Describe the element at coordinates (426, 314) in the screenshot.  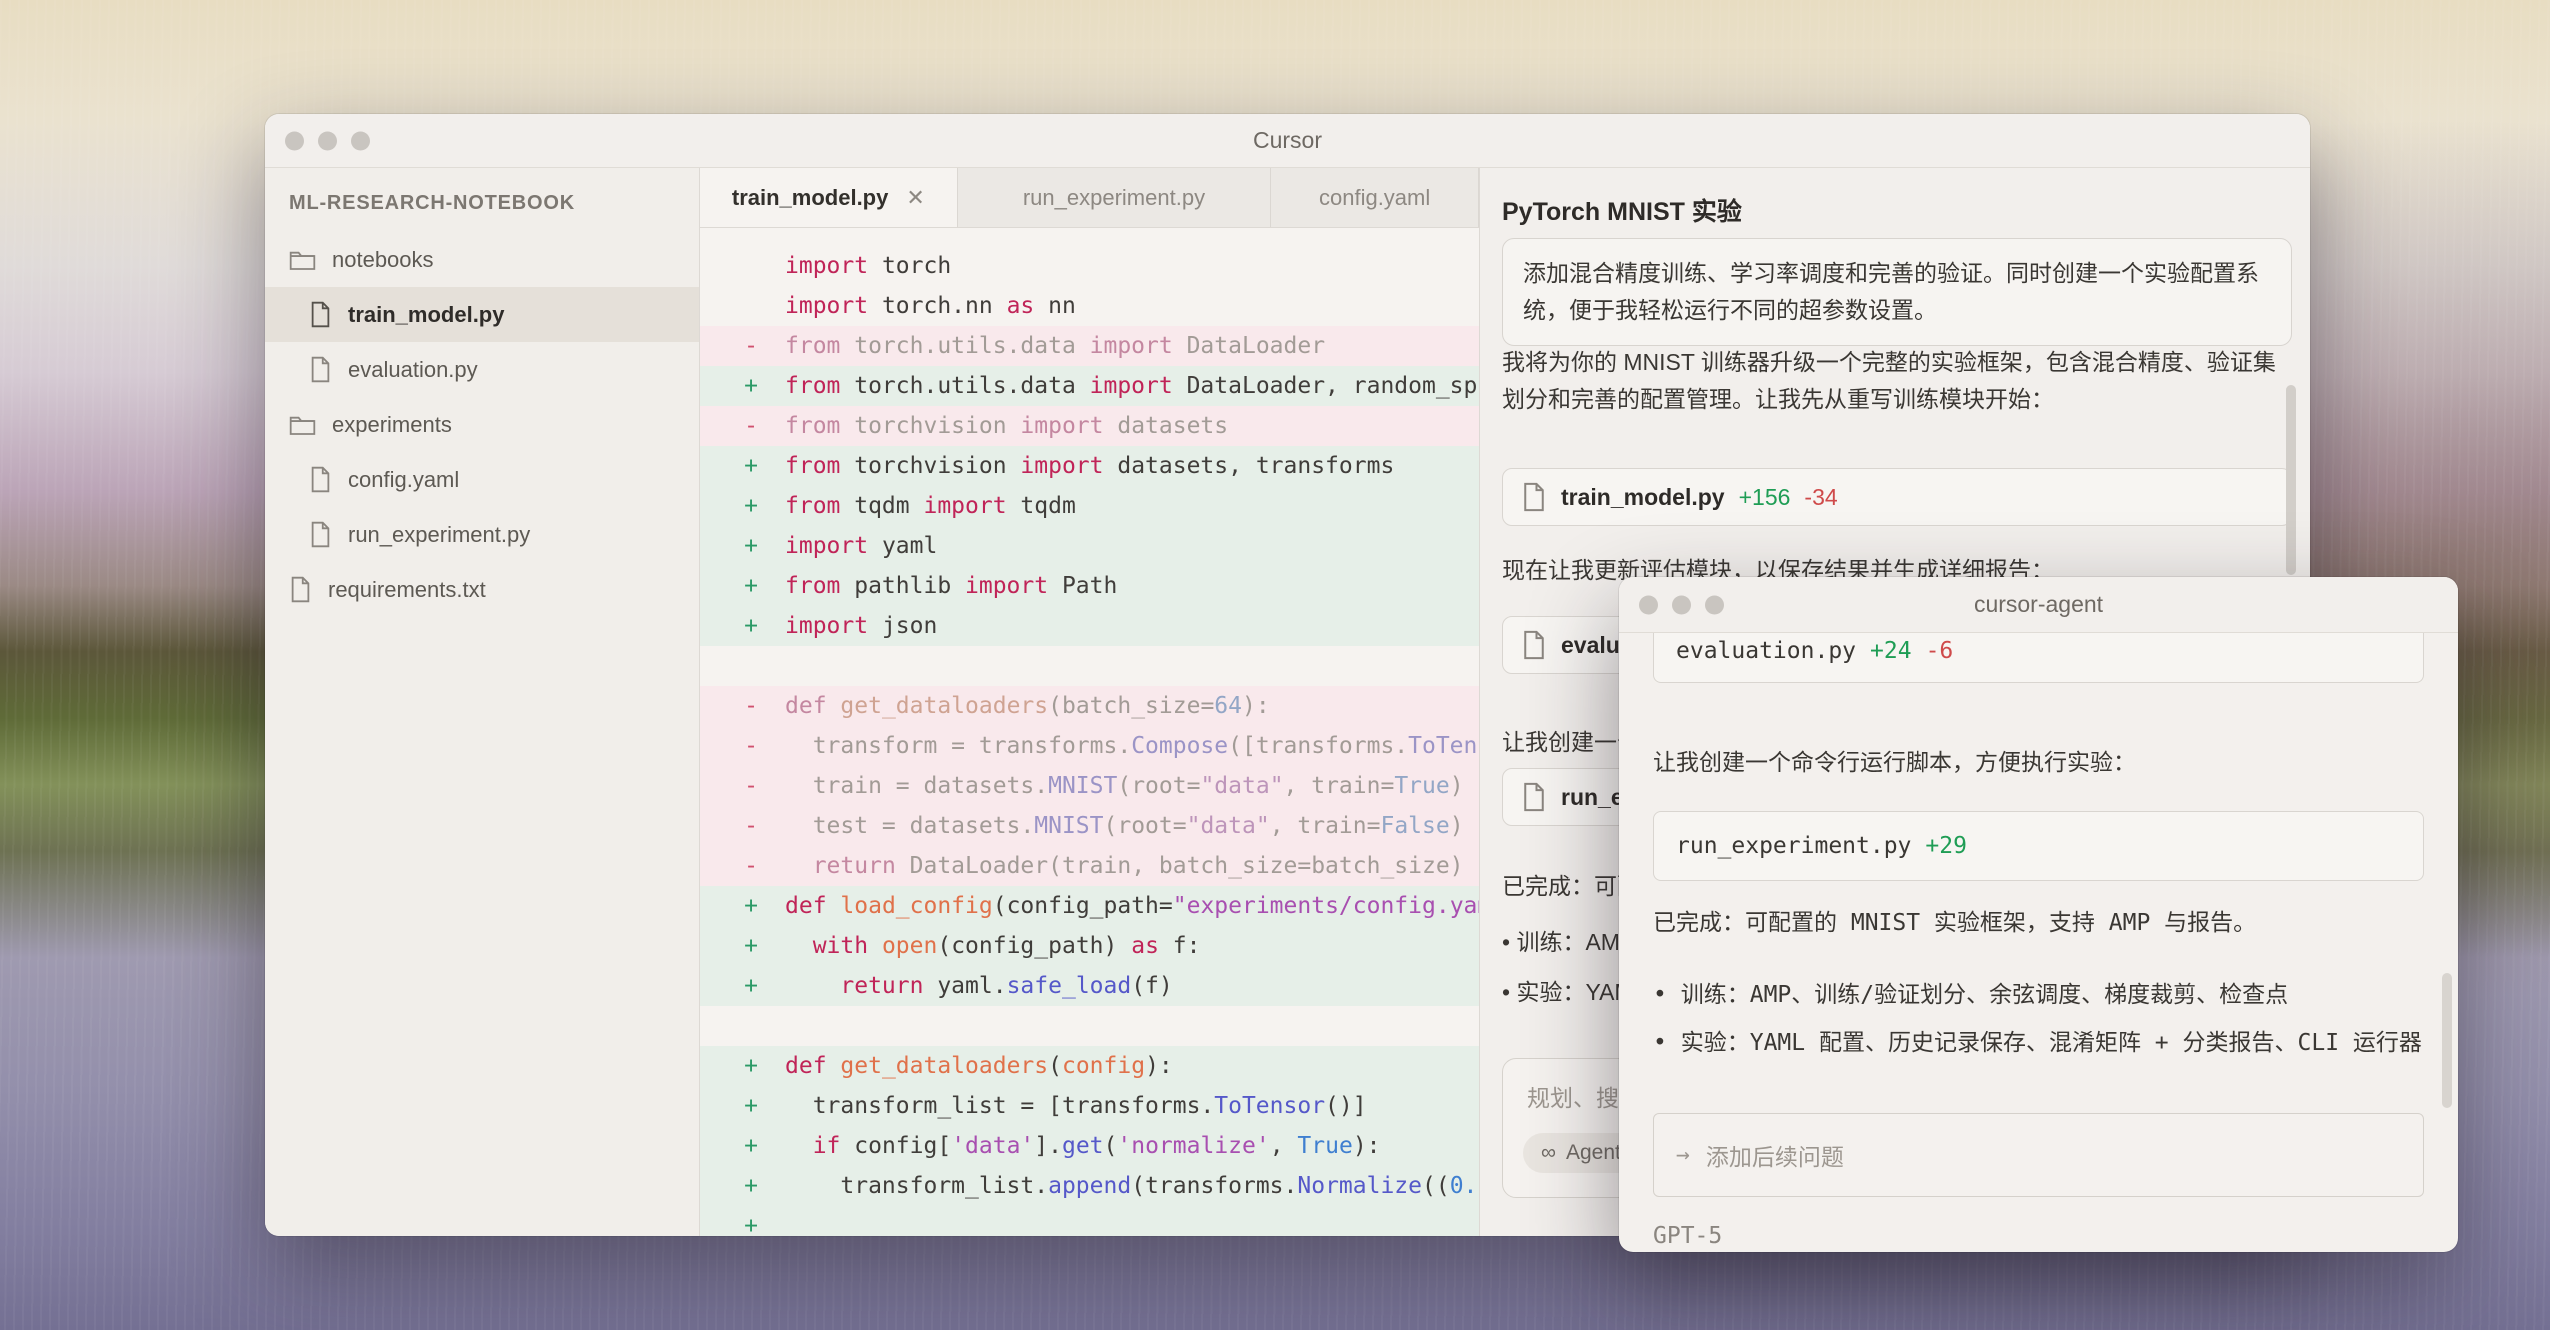
I see `sidebar-item-label: train_model.py` at that location.